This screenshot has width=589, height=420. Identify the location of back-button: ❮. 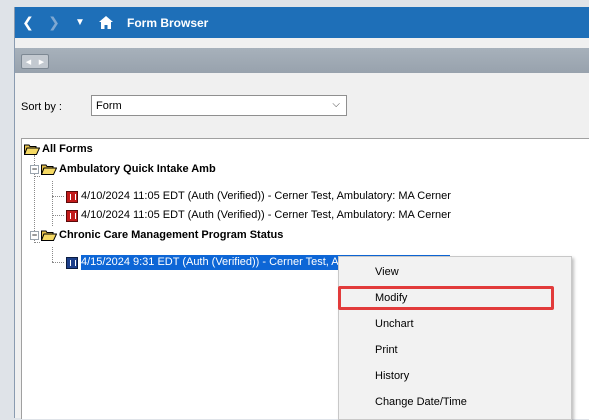
(28, 22).